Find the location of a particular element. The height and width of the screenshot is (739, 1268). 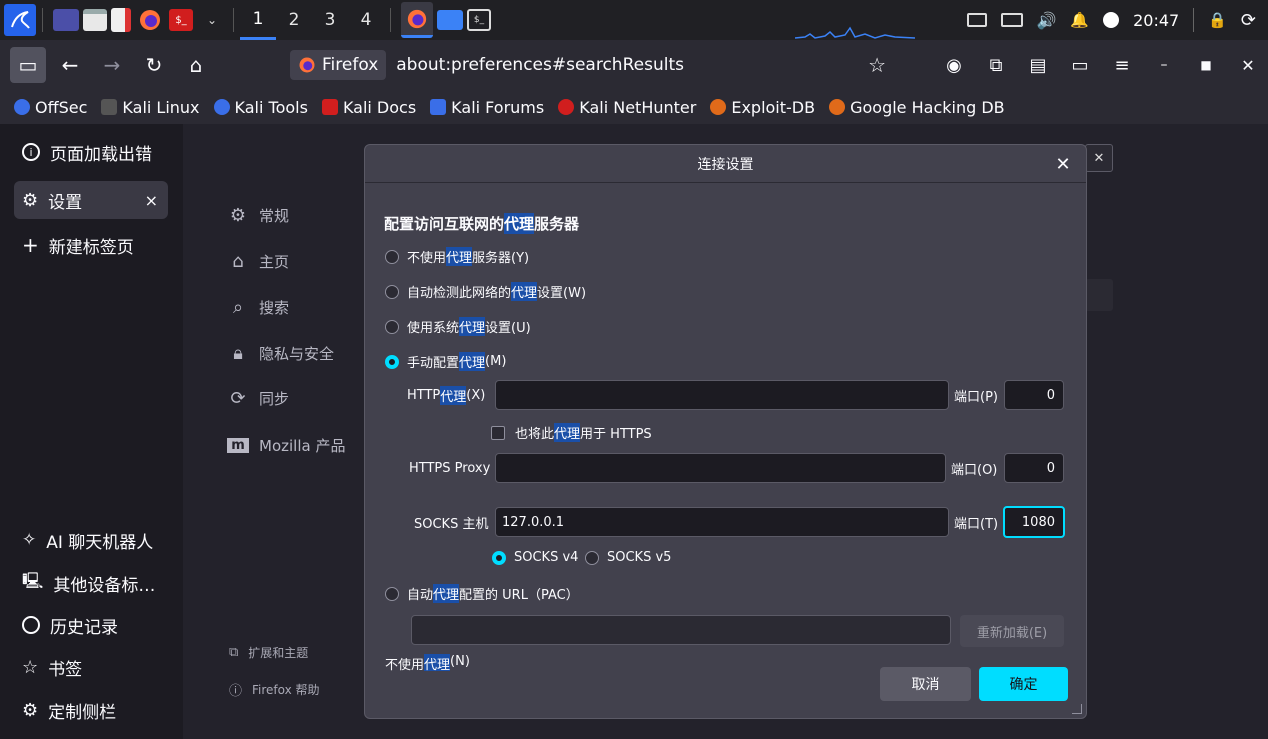

sidebar-item-label: 定制侧栏 is located at coordinates (82, 712).